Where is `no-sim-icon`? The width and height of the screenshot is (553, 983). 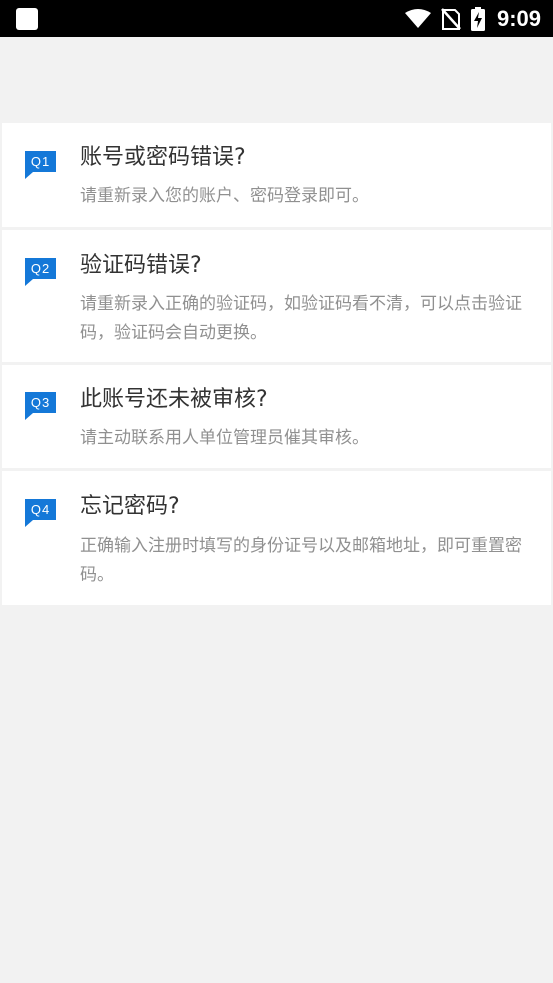 no-sim-icon is located at coordinates (451, 18).